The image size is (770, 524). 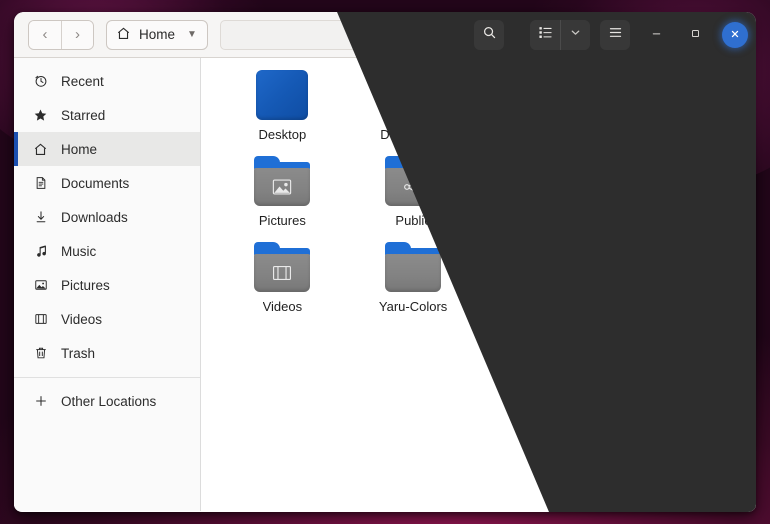 I want to click on main-menu-button, so click(x=615, y=35).